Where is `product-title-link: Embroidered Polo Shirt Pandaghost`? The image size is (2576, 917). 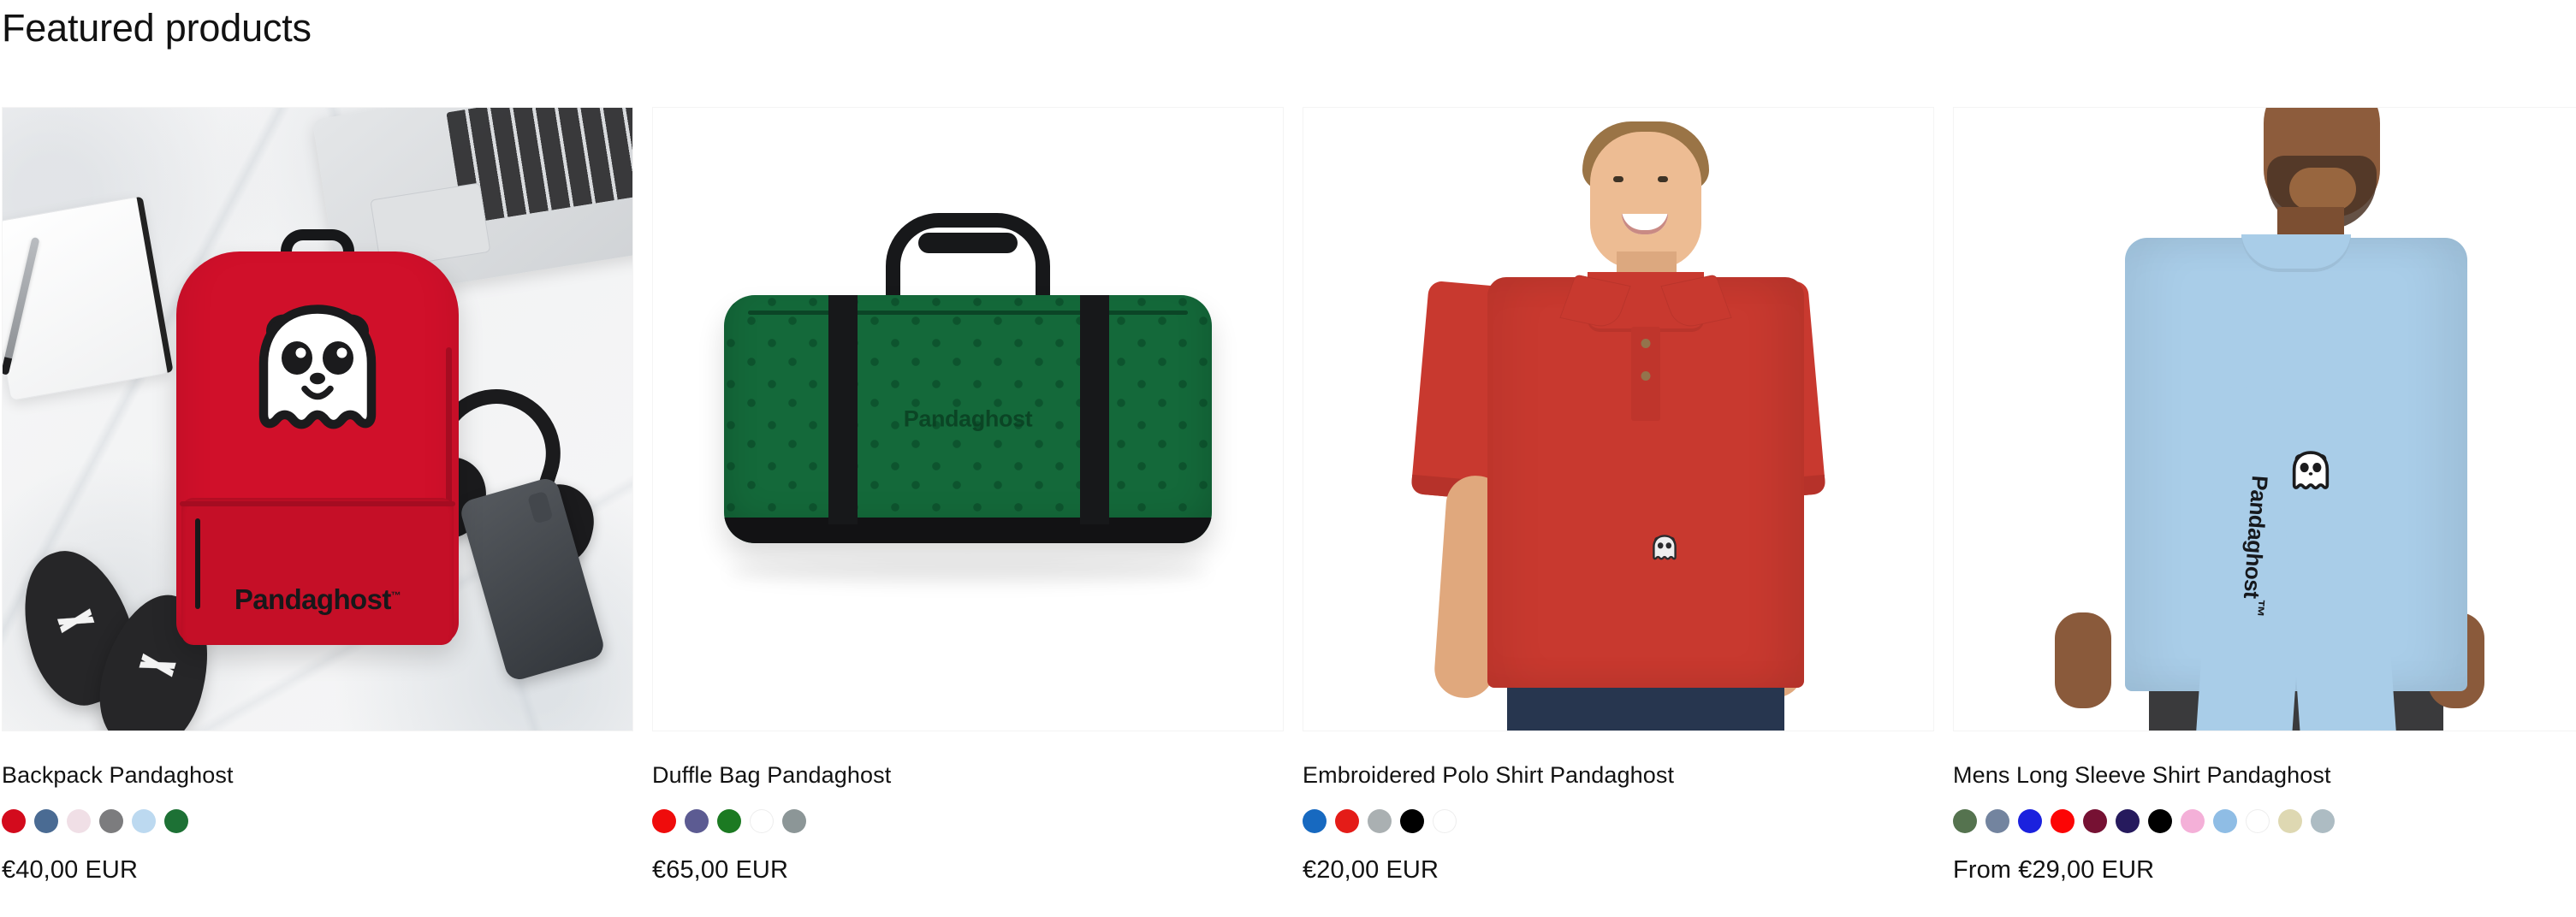
product-title-link: Embroidered Polo Shirt Pandaghost is located at coordinates (1488, 775).